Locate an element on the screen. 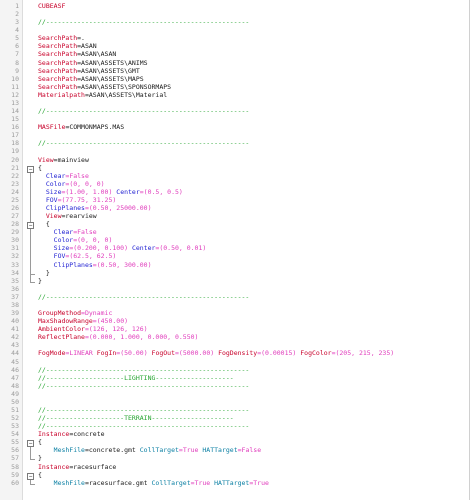 The width and height of the screenshot is (470, 500). code-token: =(77.75, 31.25) is located at coordinates (87, 199).